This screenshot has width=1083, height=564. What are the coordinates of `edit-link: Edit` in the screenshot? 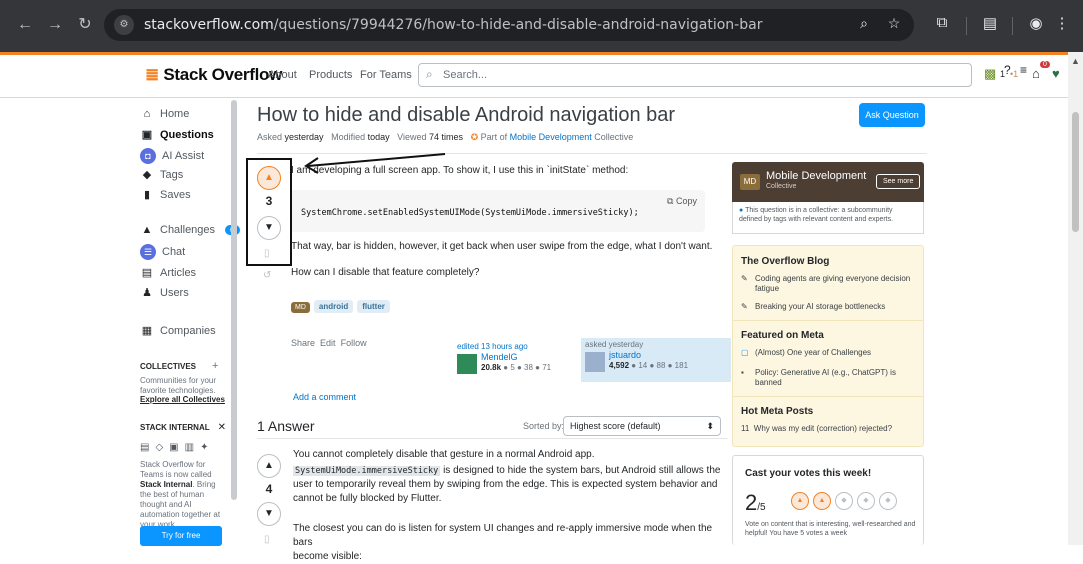 It's located at (328, 343).